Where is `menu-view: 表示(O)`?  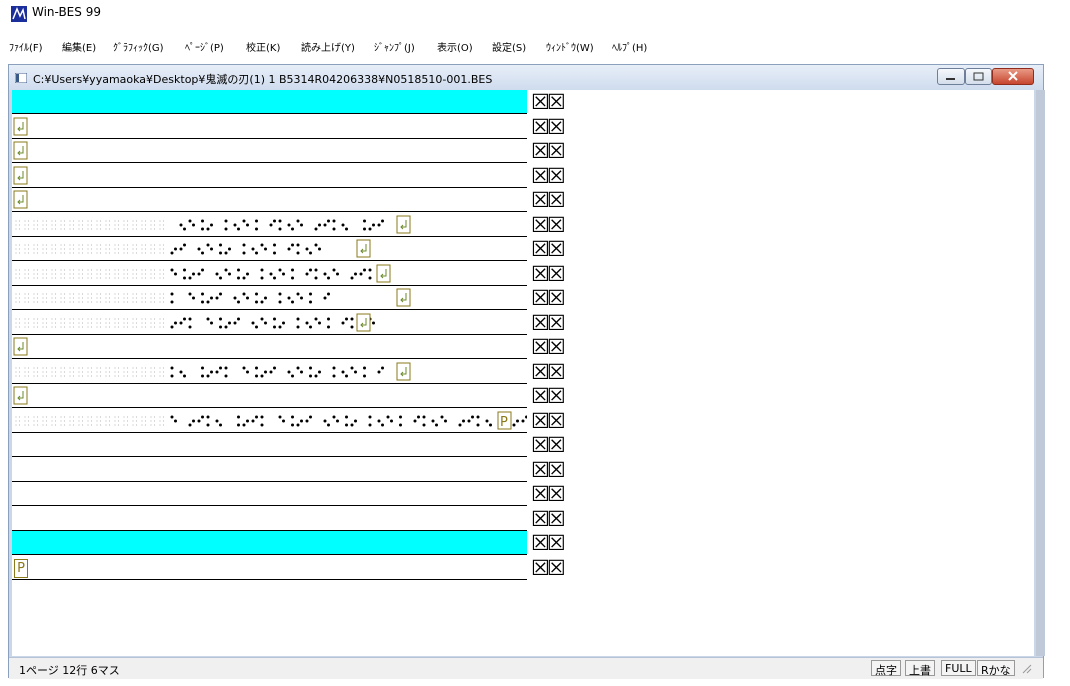 menu-view: 表示(O) is located at coordinates (455, 46).